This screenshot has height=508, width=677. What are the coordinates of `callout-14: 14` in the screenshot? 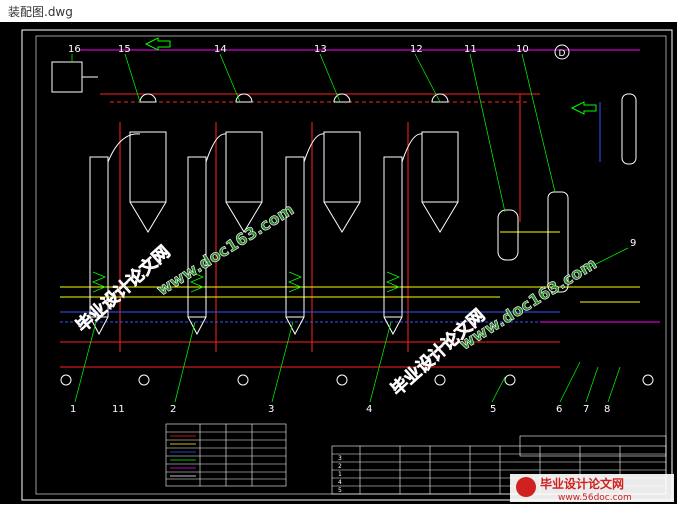 It's located at (220, 49).